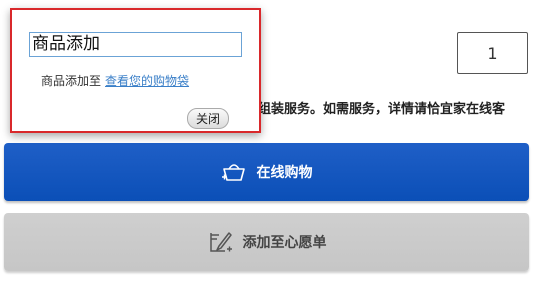  Describe the element at coordinates (234, 172) in the screenshot. I see `shopping-basket-icon` at that location.